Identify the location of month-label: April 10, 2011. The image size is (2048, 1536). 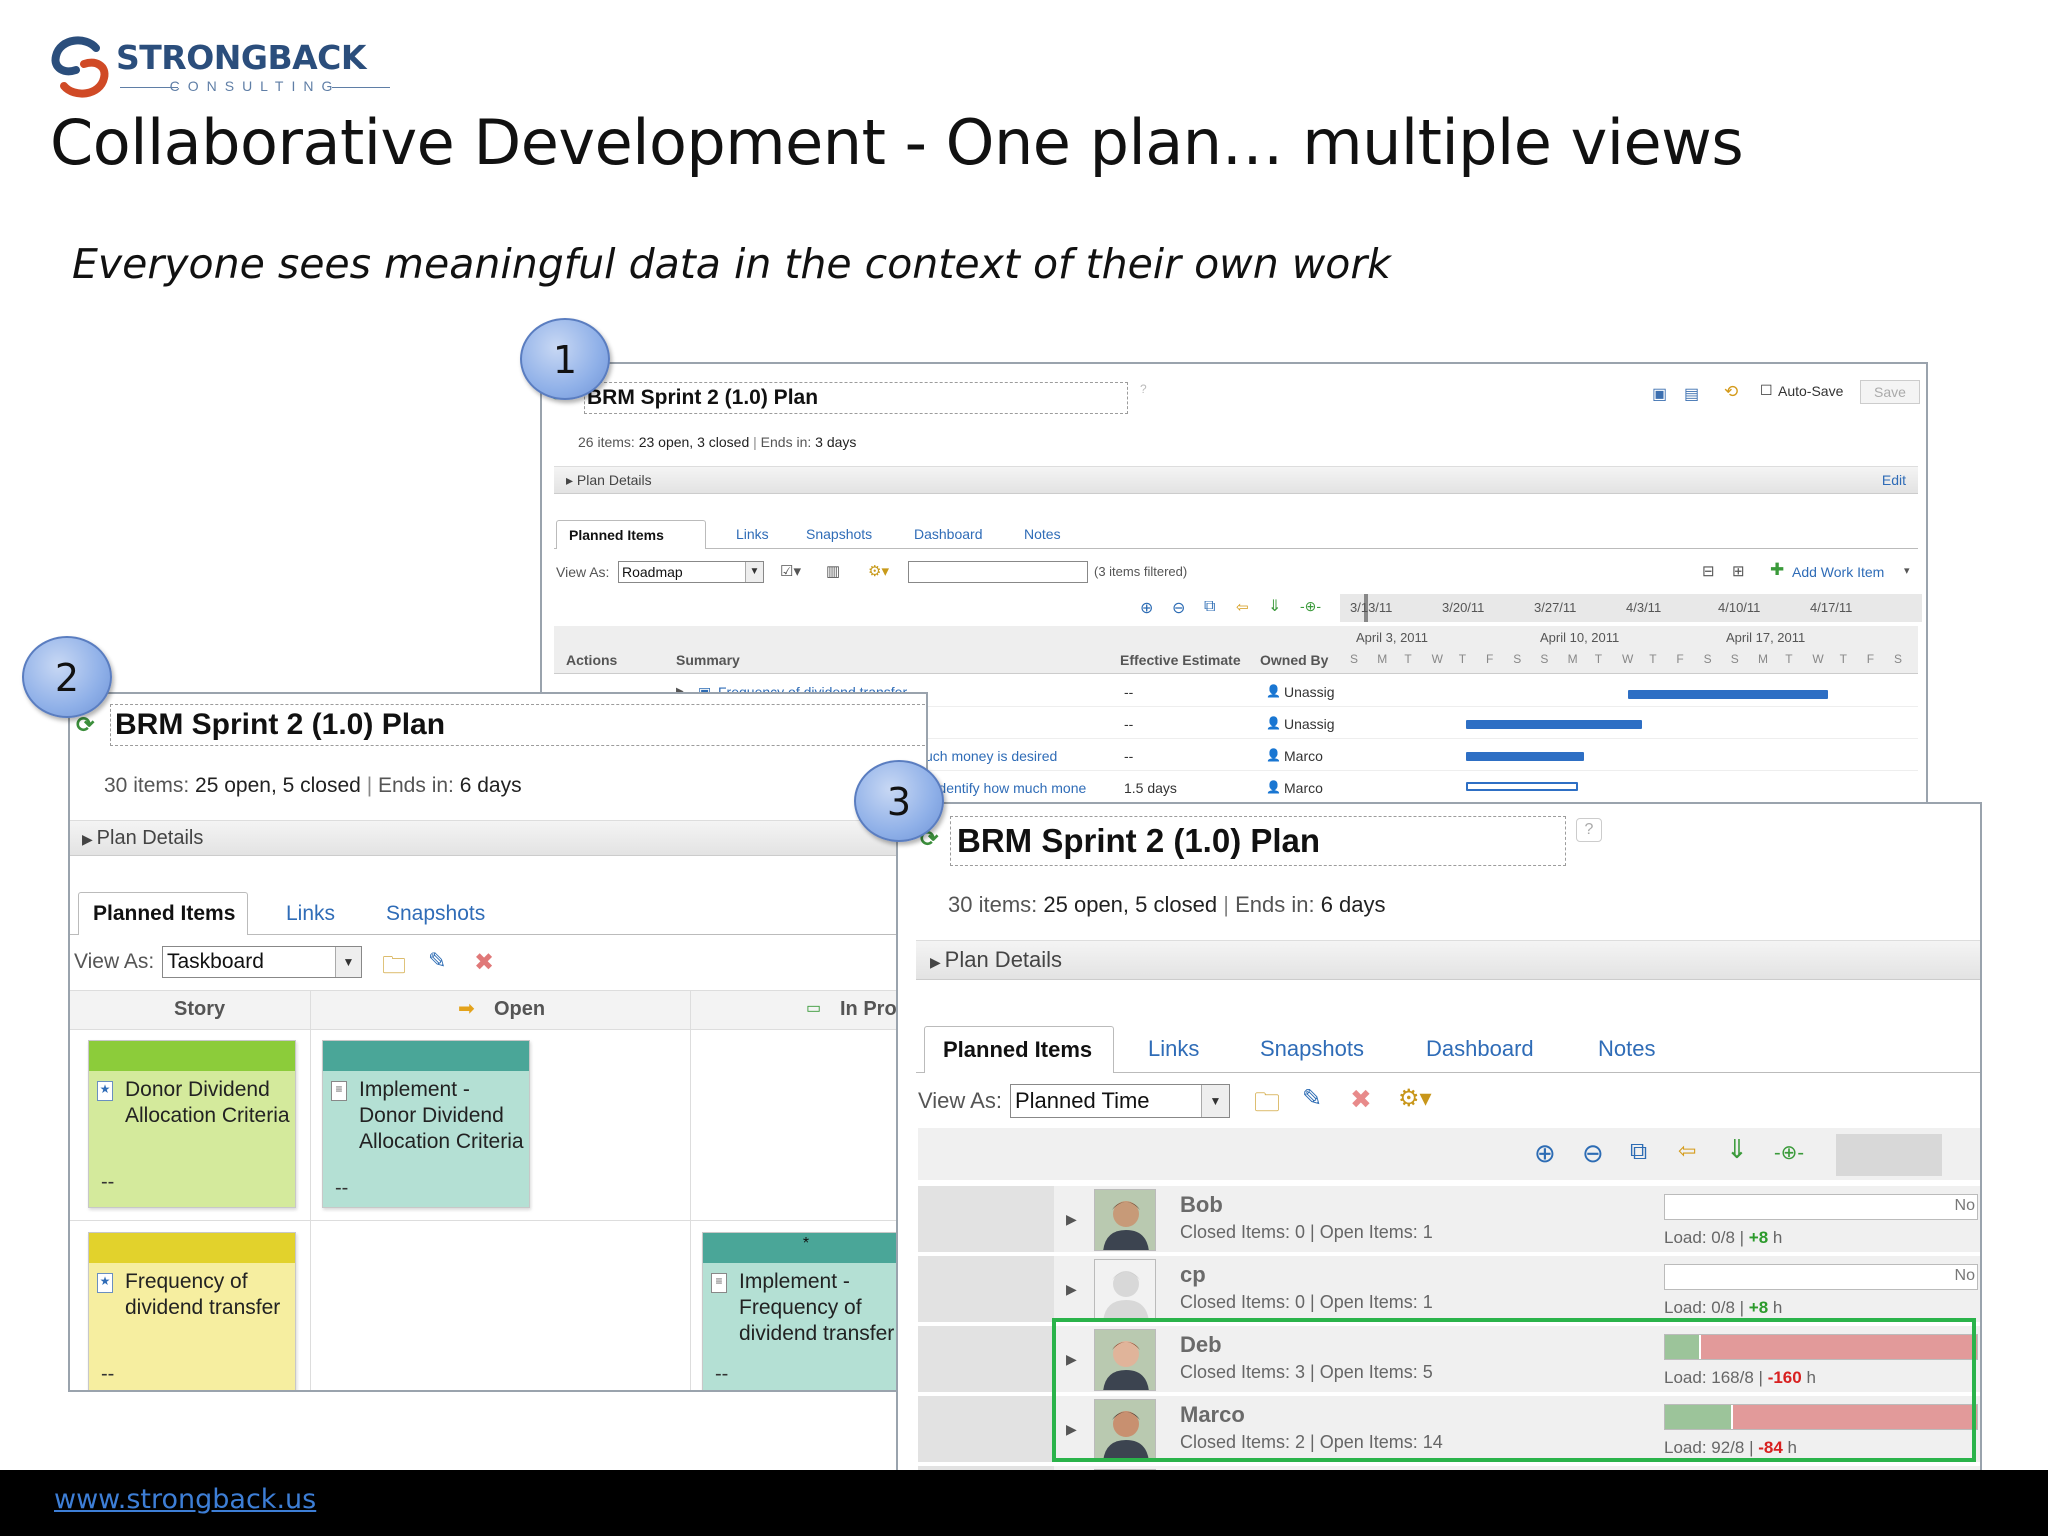
(1580, 637).